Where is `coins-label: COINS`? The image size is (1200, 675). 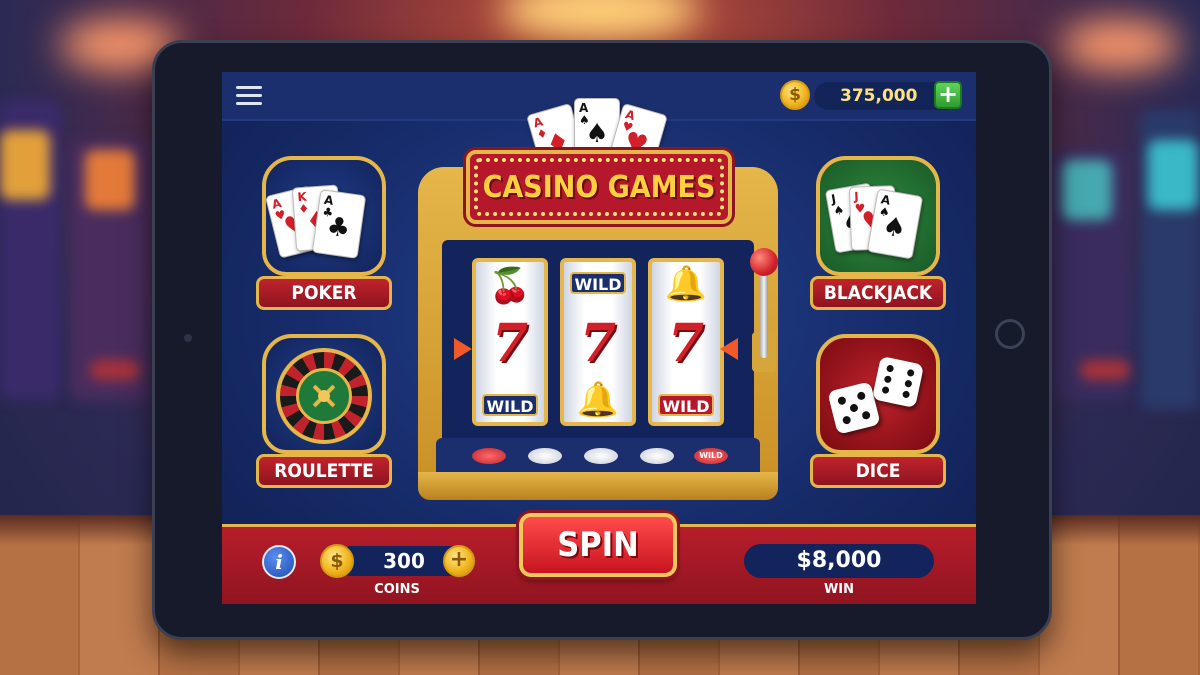
coins-label: COINS is located at coordinates (397, 589).